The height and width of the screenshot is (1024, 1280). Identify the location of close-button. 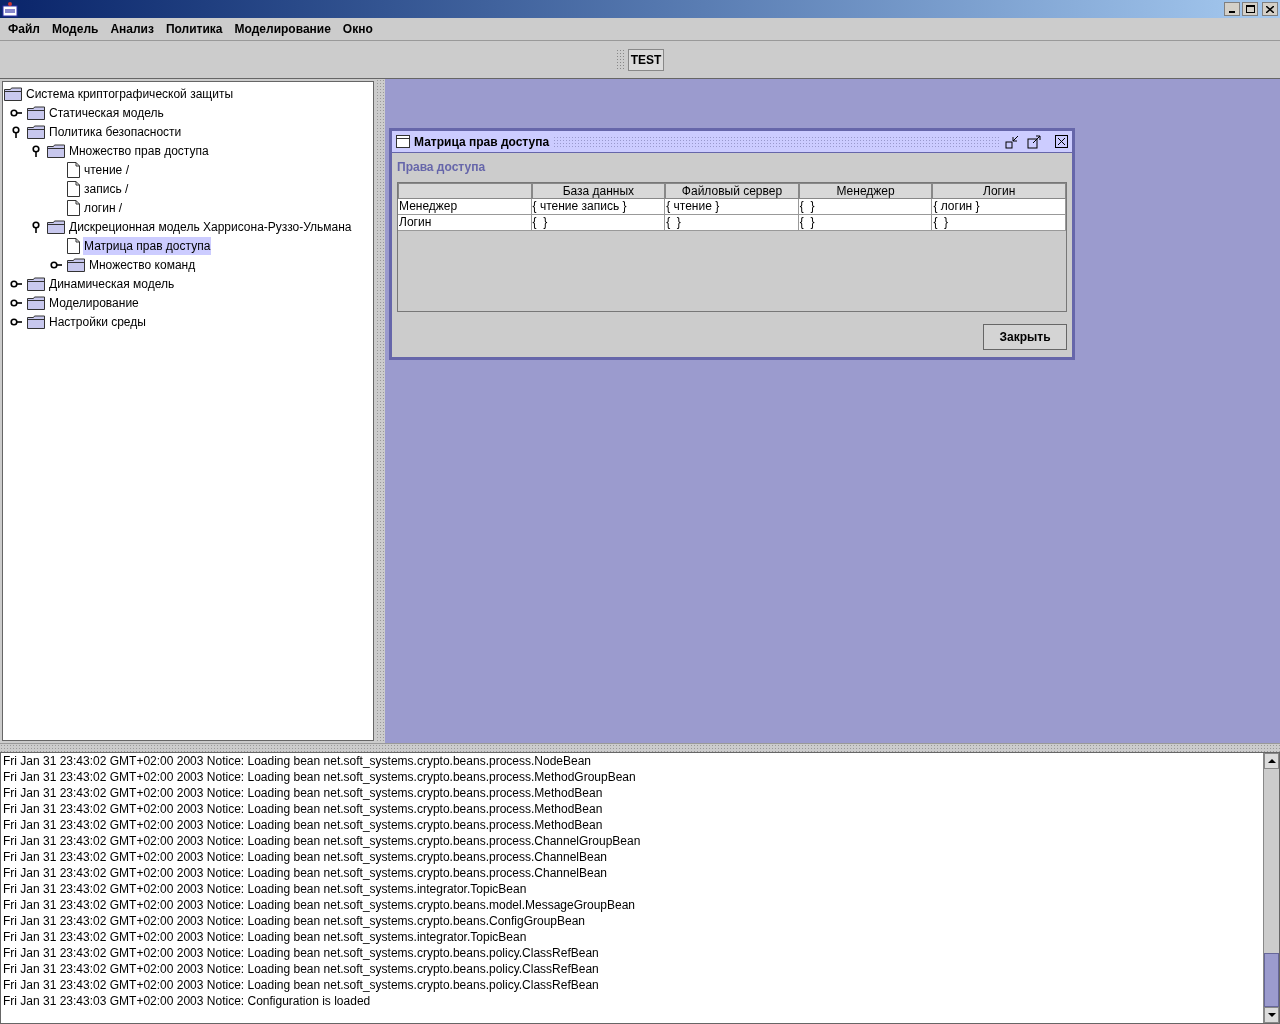
(1270, 9).